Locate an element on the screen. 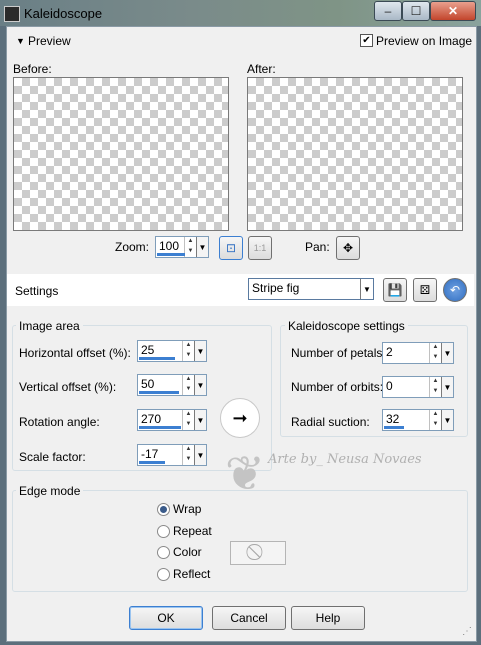  settings-label: Settings is located at coordinates (37, 291).